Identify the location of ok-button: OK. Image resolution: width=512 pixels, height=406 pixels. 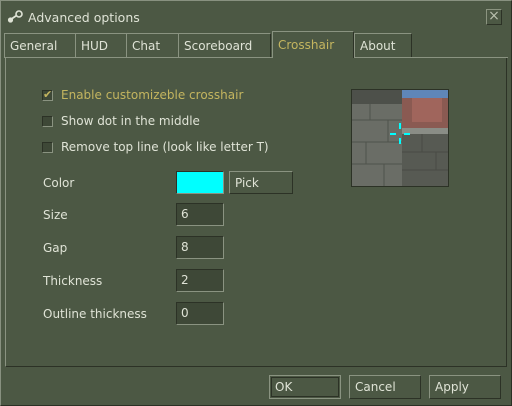
(305, 387).